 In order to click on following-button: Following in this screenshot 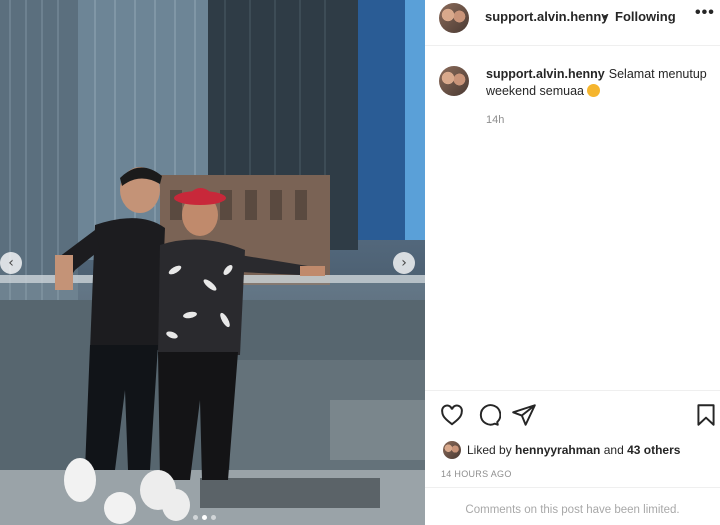, I will do `click(645, 16)`.